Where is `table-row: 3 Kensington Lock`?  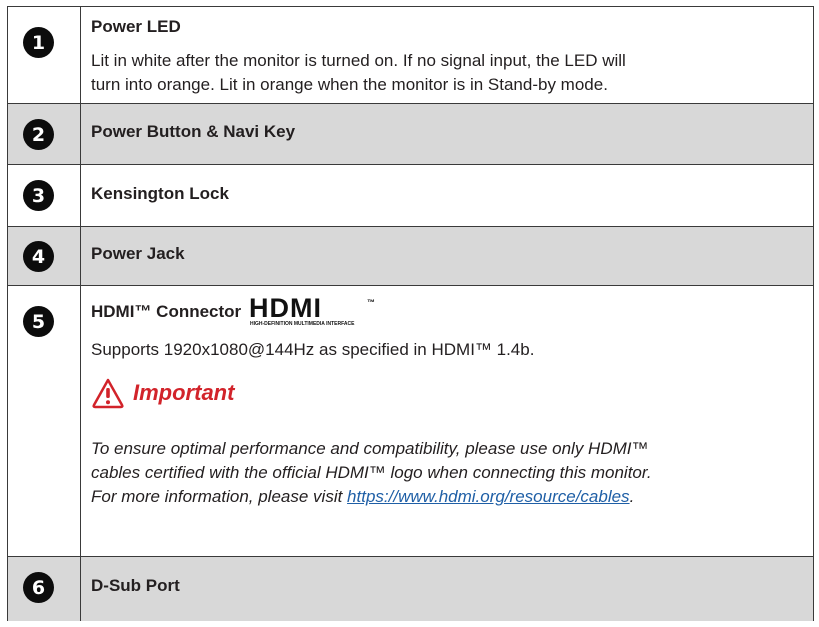 table-row: 3 Kensington Lock is located at coordinates (410, 196).